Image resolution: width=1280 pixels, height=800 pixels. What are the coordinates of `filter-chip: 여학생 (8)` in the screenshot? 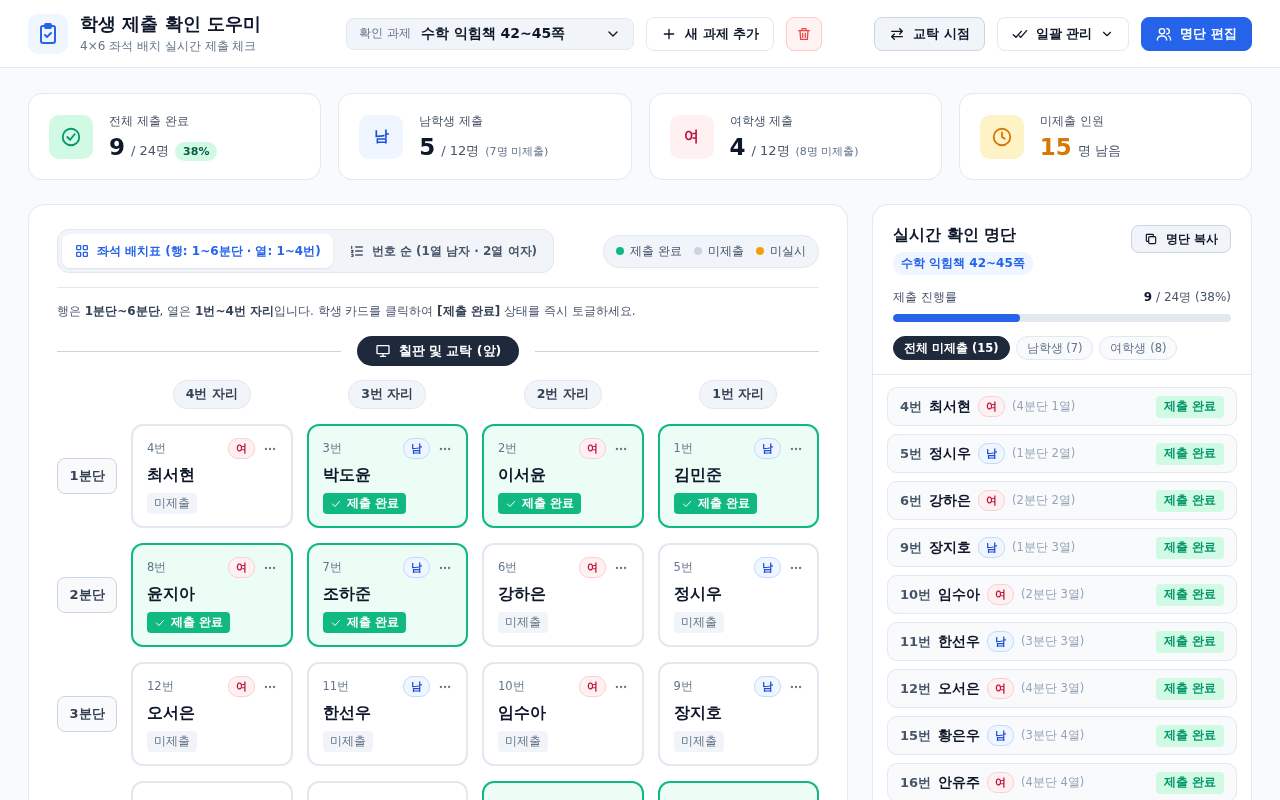 It's located at (1138, 348).